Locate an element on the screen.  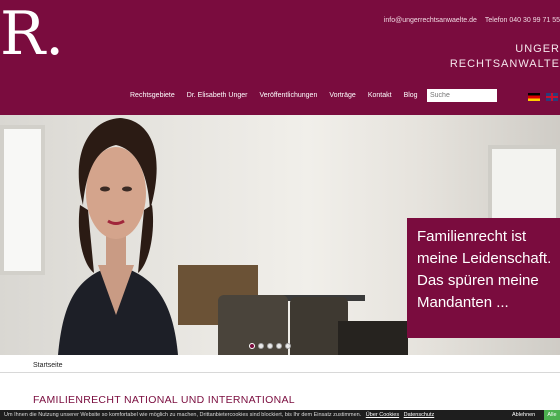
english-flag-icon is located at coordinates (552, 97).